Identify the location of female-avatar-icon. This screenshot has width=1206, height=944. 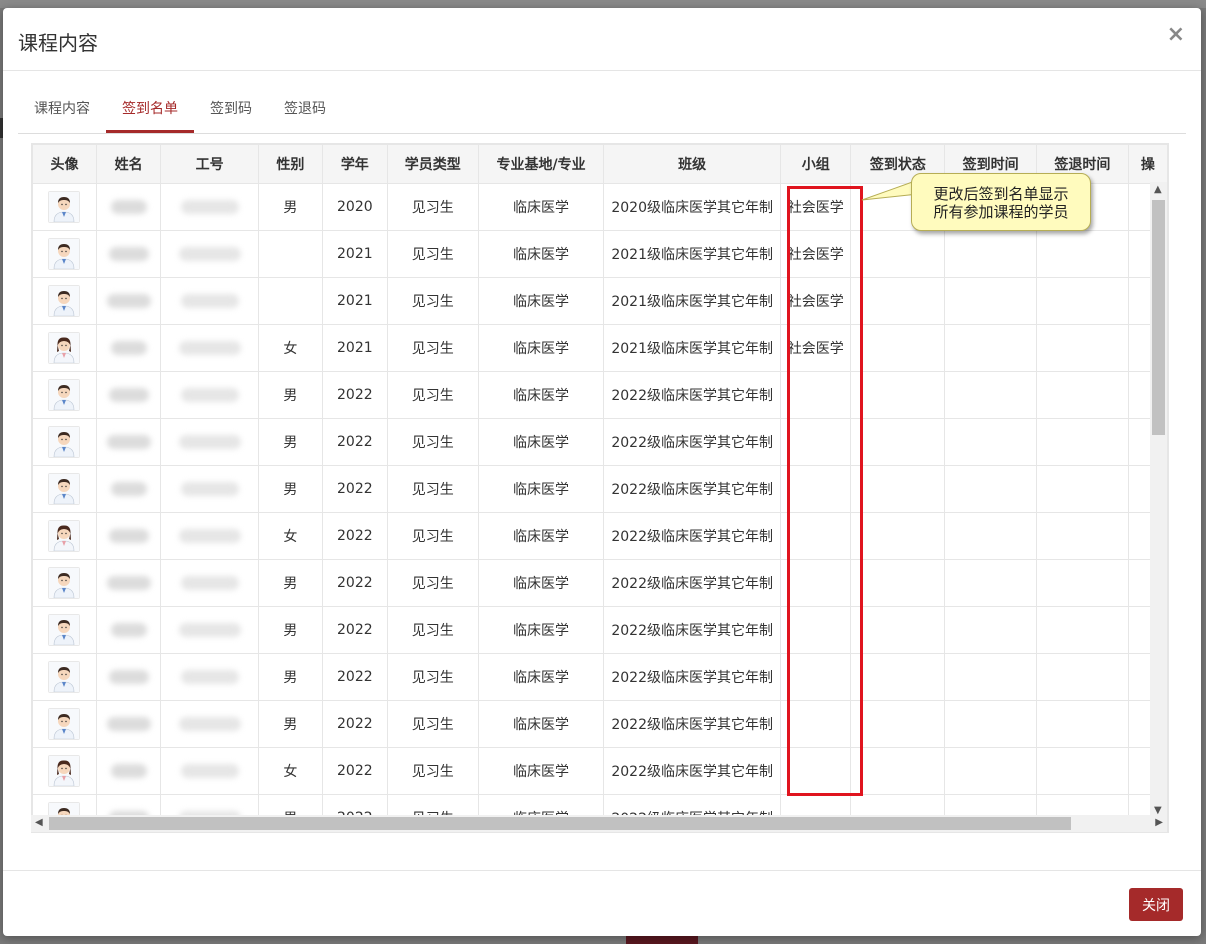
(64, 348).